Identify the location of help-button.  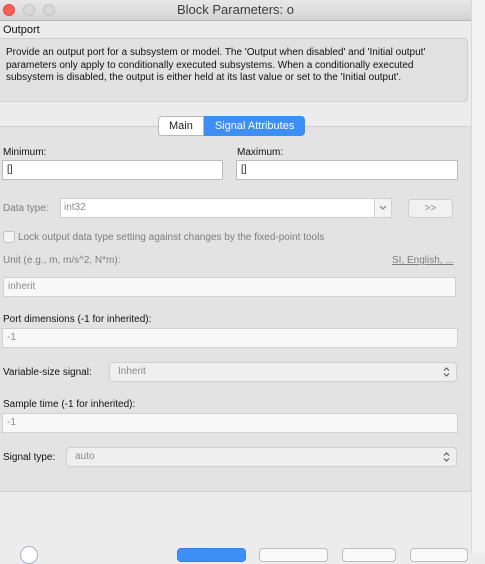
(369, 555).